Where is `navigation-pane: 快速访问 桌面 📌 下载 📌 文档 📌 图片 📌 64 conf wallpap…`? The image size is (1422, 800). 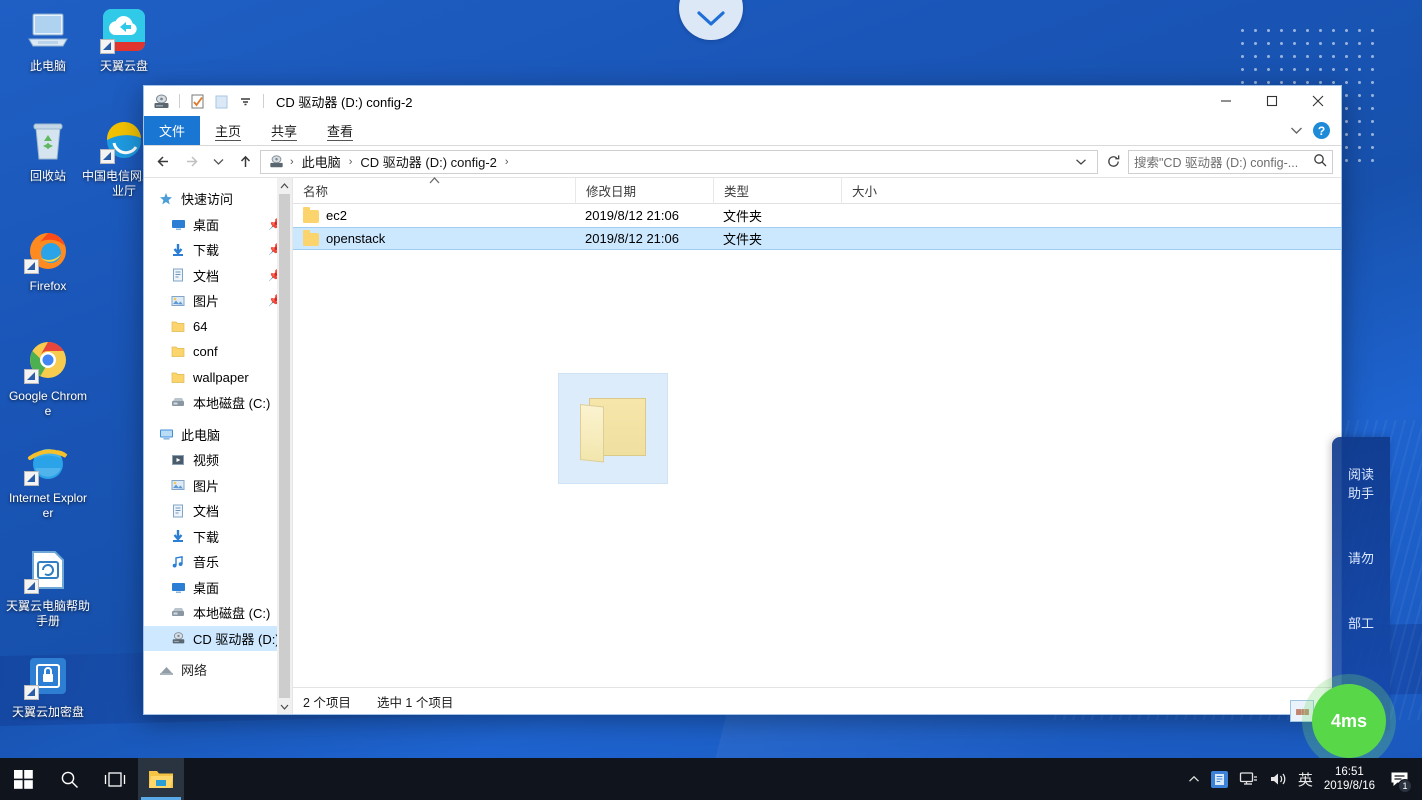 navigation-pane: 快速访问 桌面 📌 下载 📌 文档 📌 图片 📌 64 conf wallpap… is located at coordinates (218, 446).